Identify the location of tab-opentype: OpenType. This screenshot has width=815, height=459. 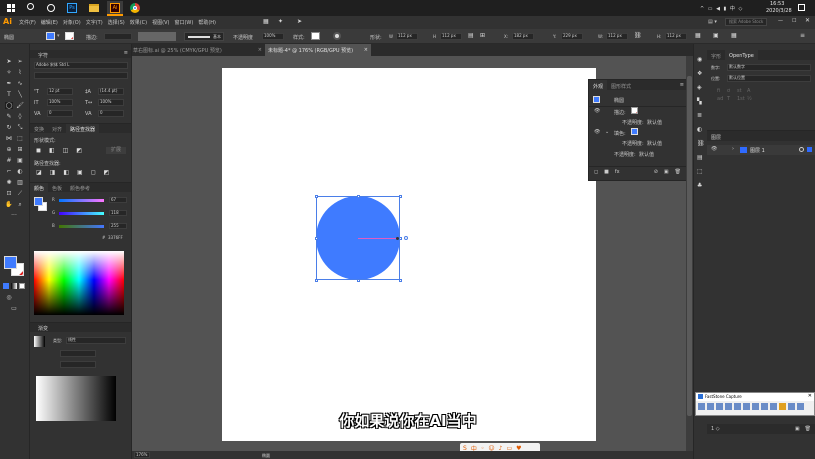
(741, 55).